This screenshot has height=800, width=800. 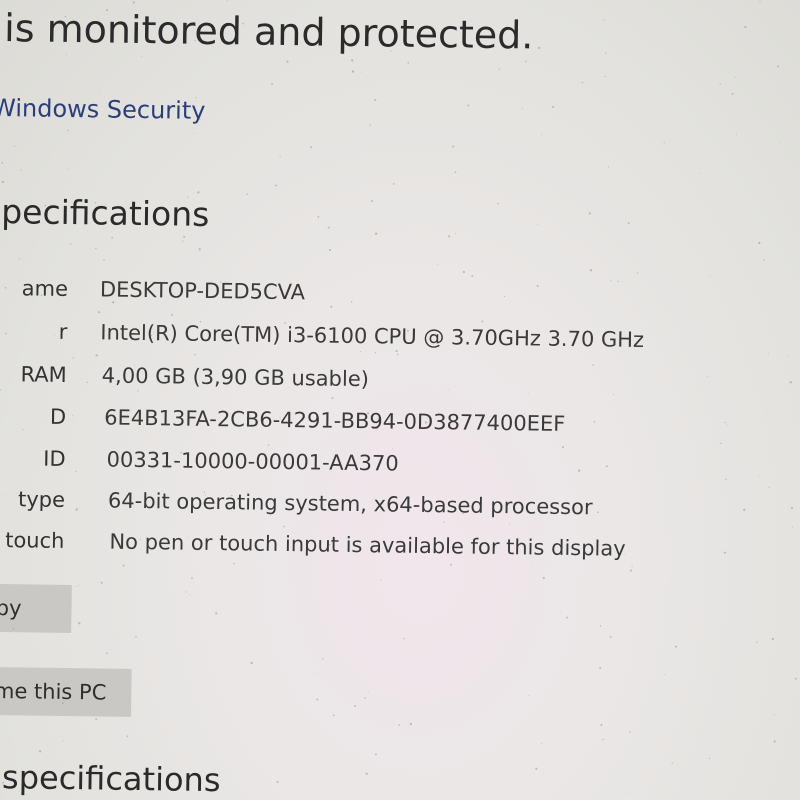 I want to click on spec-label: d touch, so click(x=32, y=540).